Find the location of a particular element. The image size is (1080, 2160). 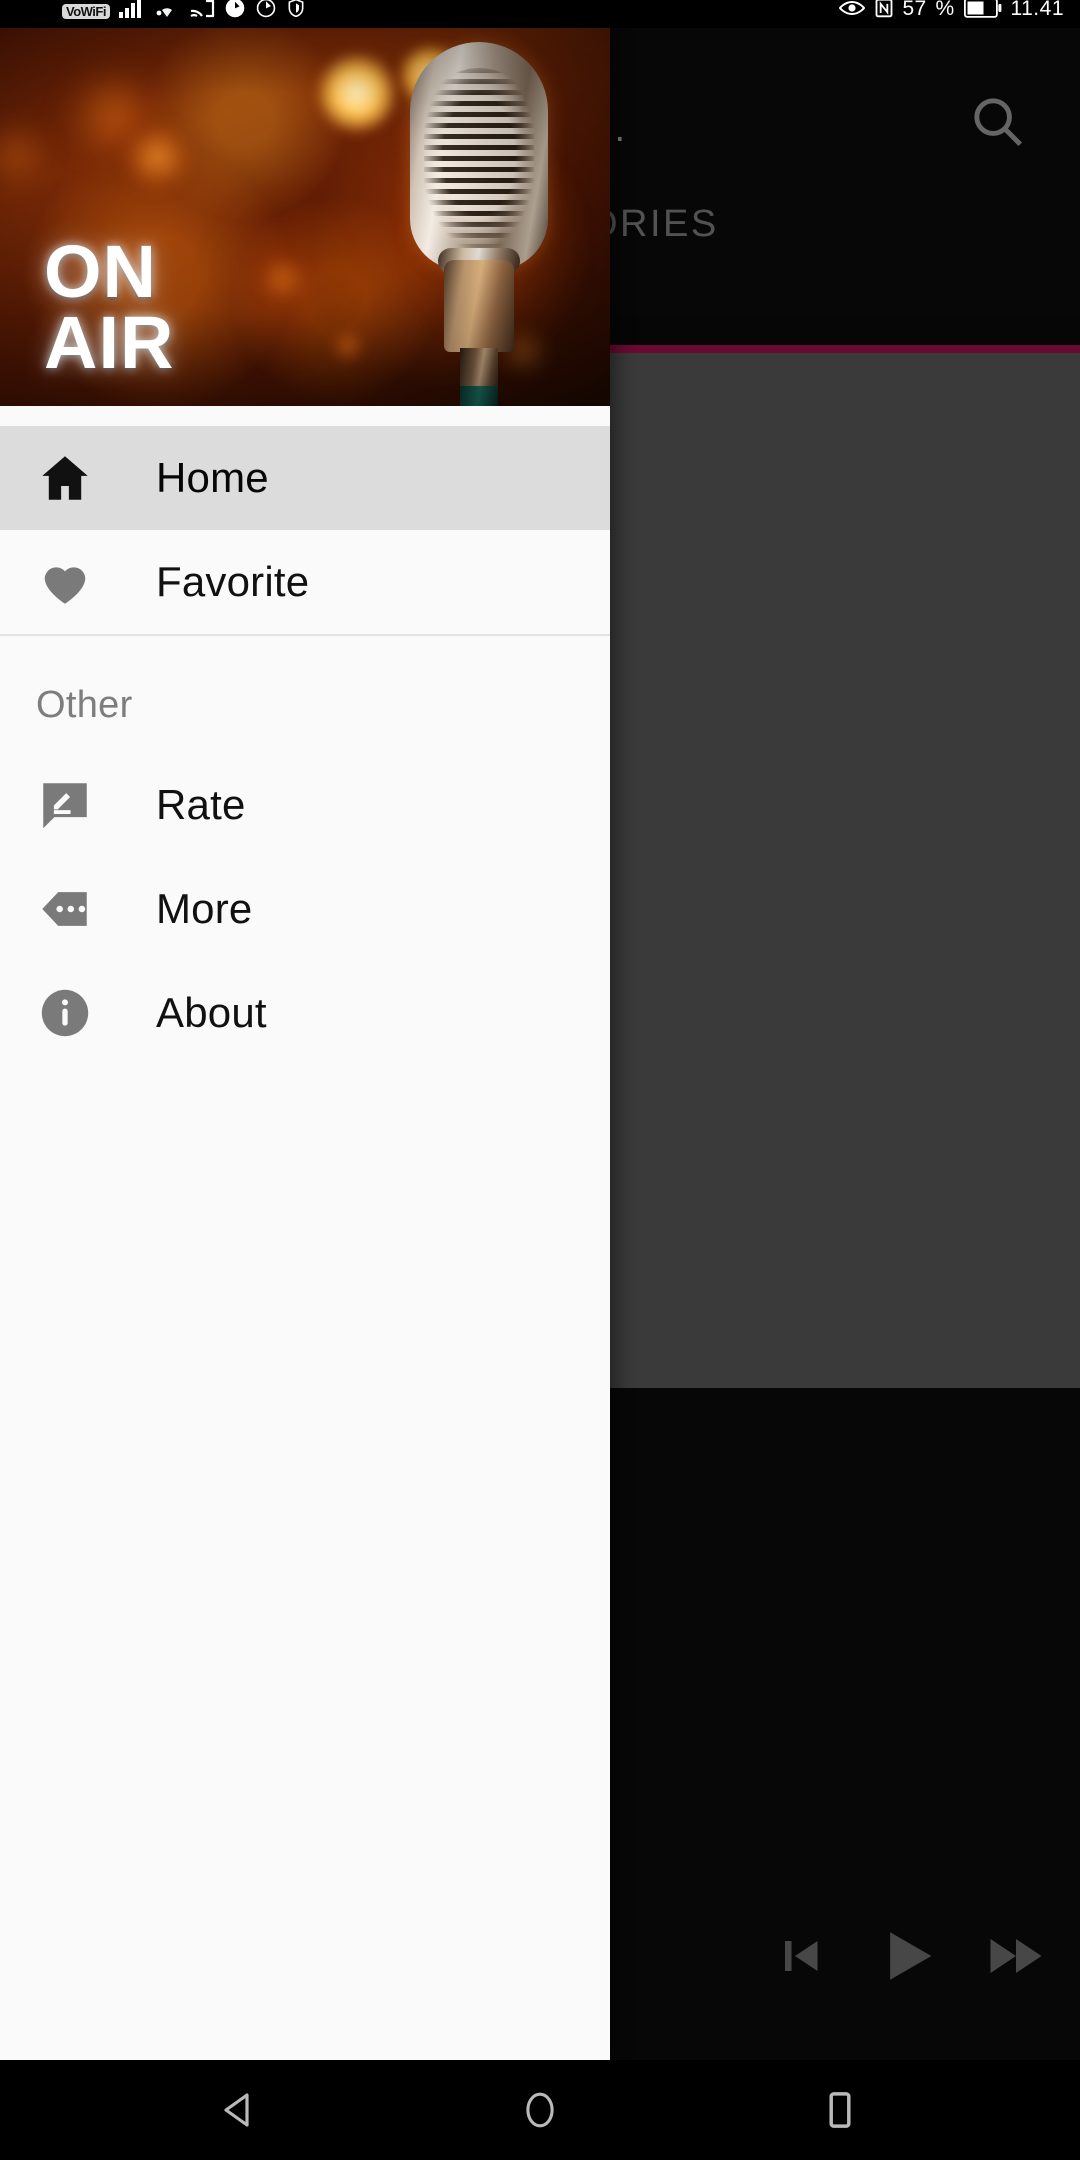

drawer-top-spacer is located at coordinates (305, 416).